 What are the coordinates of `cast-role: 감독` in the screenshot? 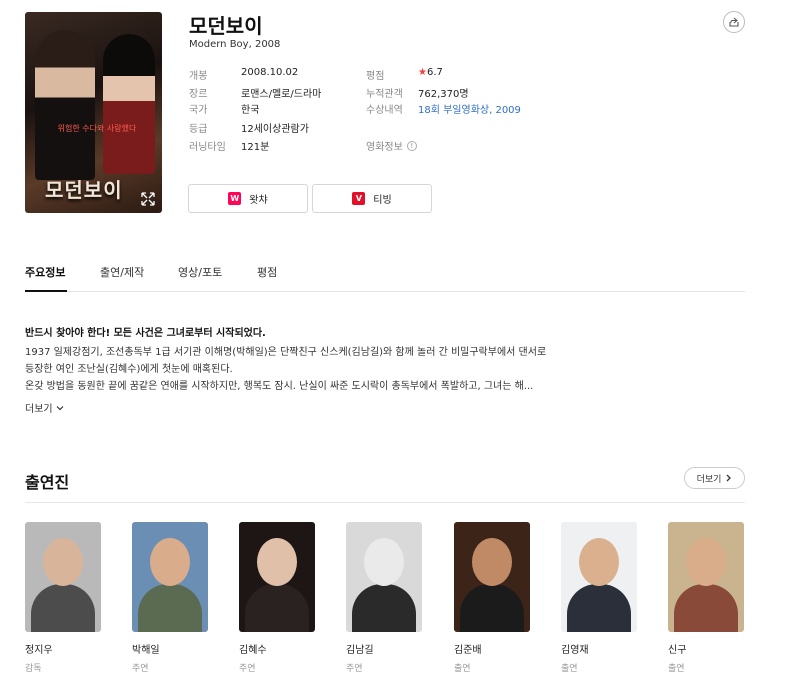 It's located at (33, 669).